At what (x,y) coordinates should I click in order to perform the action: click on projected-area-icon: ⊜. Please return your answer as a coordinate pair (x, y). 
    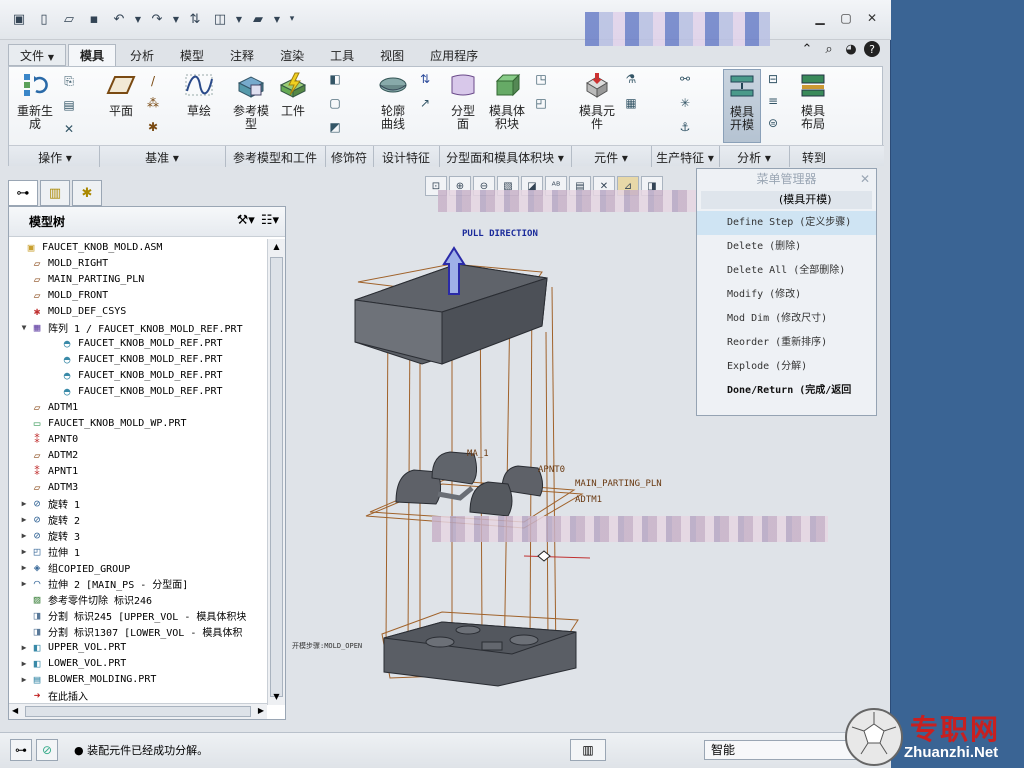
    Looking at the image, I should click on (773, 123).